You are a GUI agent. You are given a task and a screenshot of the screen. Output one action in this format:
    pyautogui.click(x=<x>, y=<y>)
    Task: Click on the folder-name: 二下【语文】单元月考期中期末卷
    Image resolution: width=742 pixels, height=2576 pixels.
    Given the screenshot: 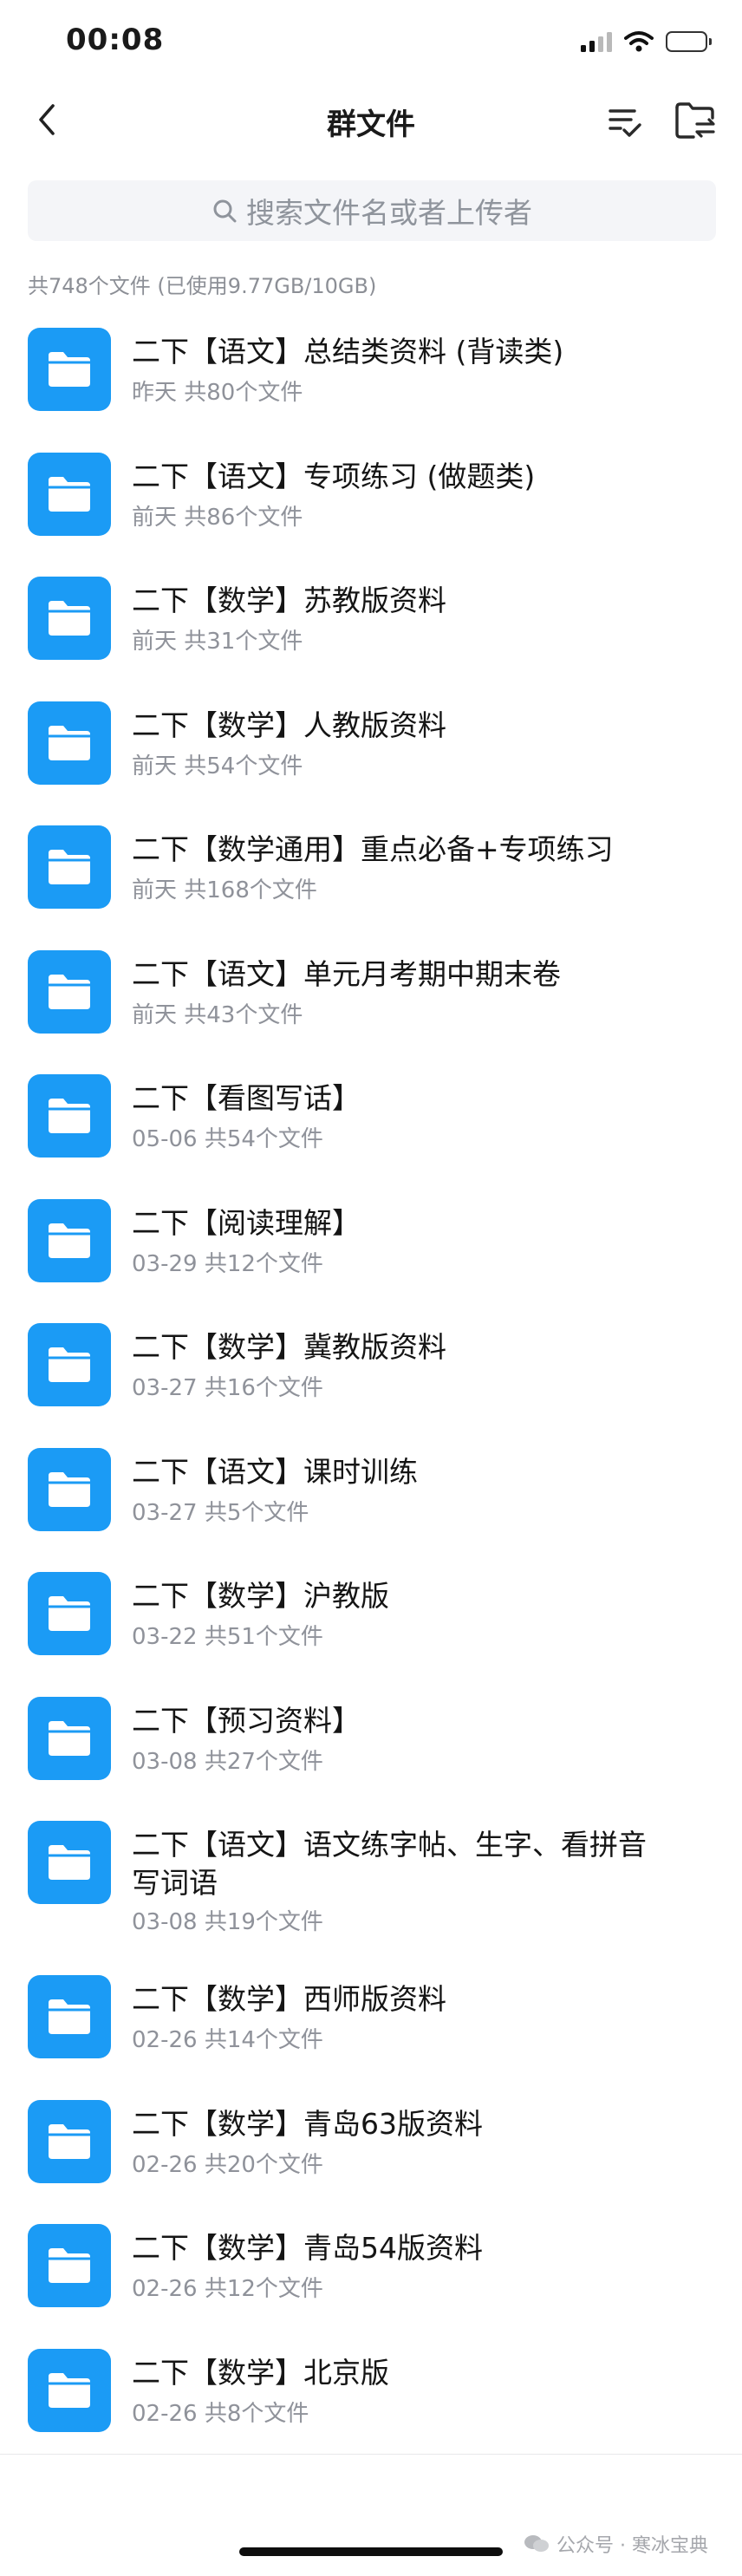 What is the action you would take?
    pyautogui.click(x=346, y=974)
    